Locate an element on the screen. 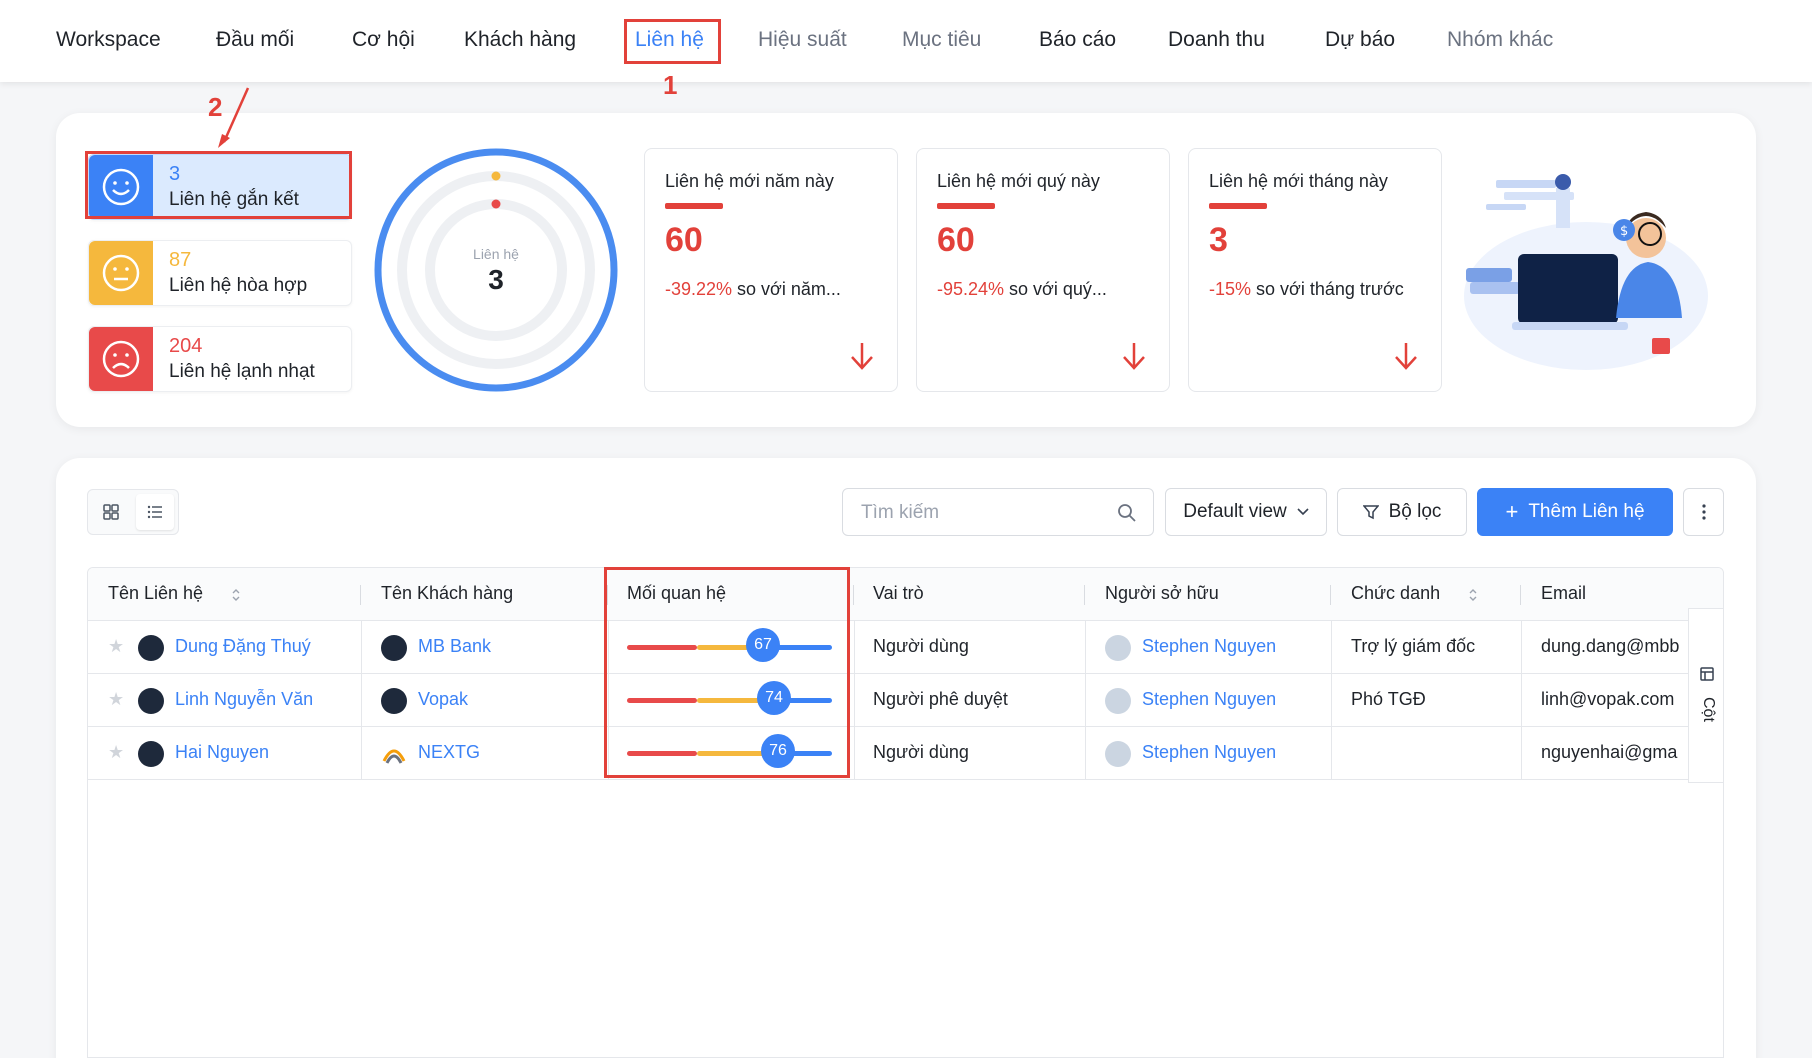 The height and width of the screenshot is (1058, 1812). more-options-button is located at coordinates (1703, 512).